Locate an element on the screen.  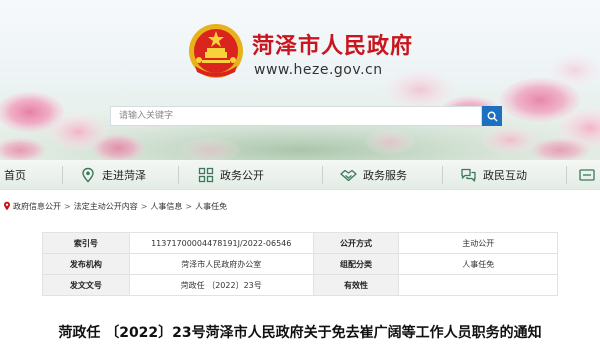
main-nav: 首页 走进菏泽 政务公开 政务服务 政民互动 is located at coordinates (300, 175).